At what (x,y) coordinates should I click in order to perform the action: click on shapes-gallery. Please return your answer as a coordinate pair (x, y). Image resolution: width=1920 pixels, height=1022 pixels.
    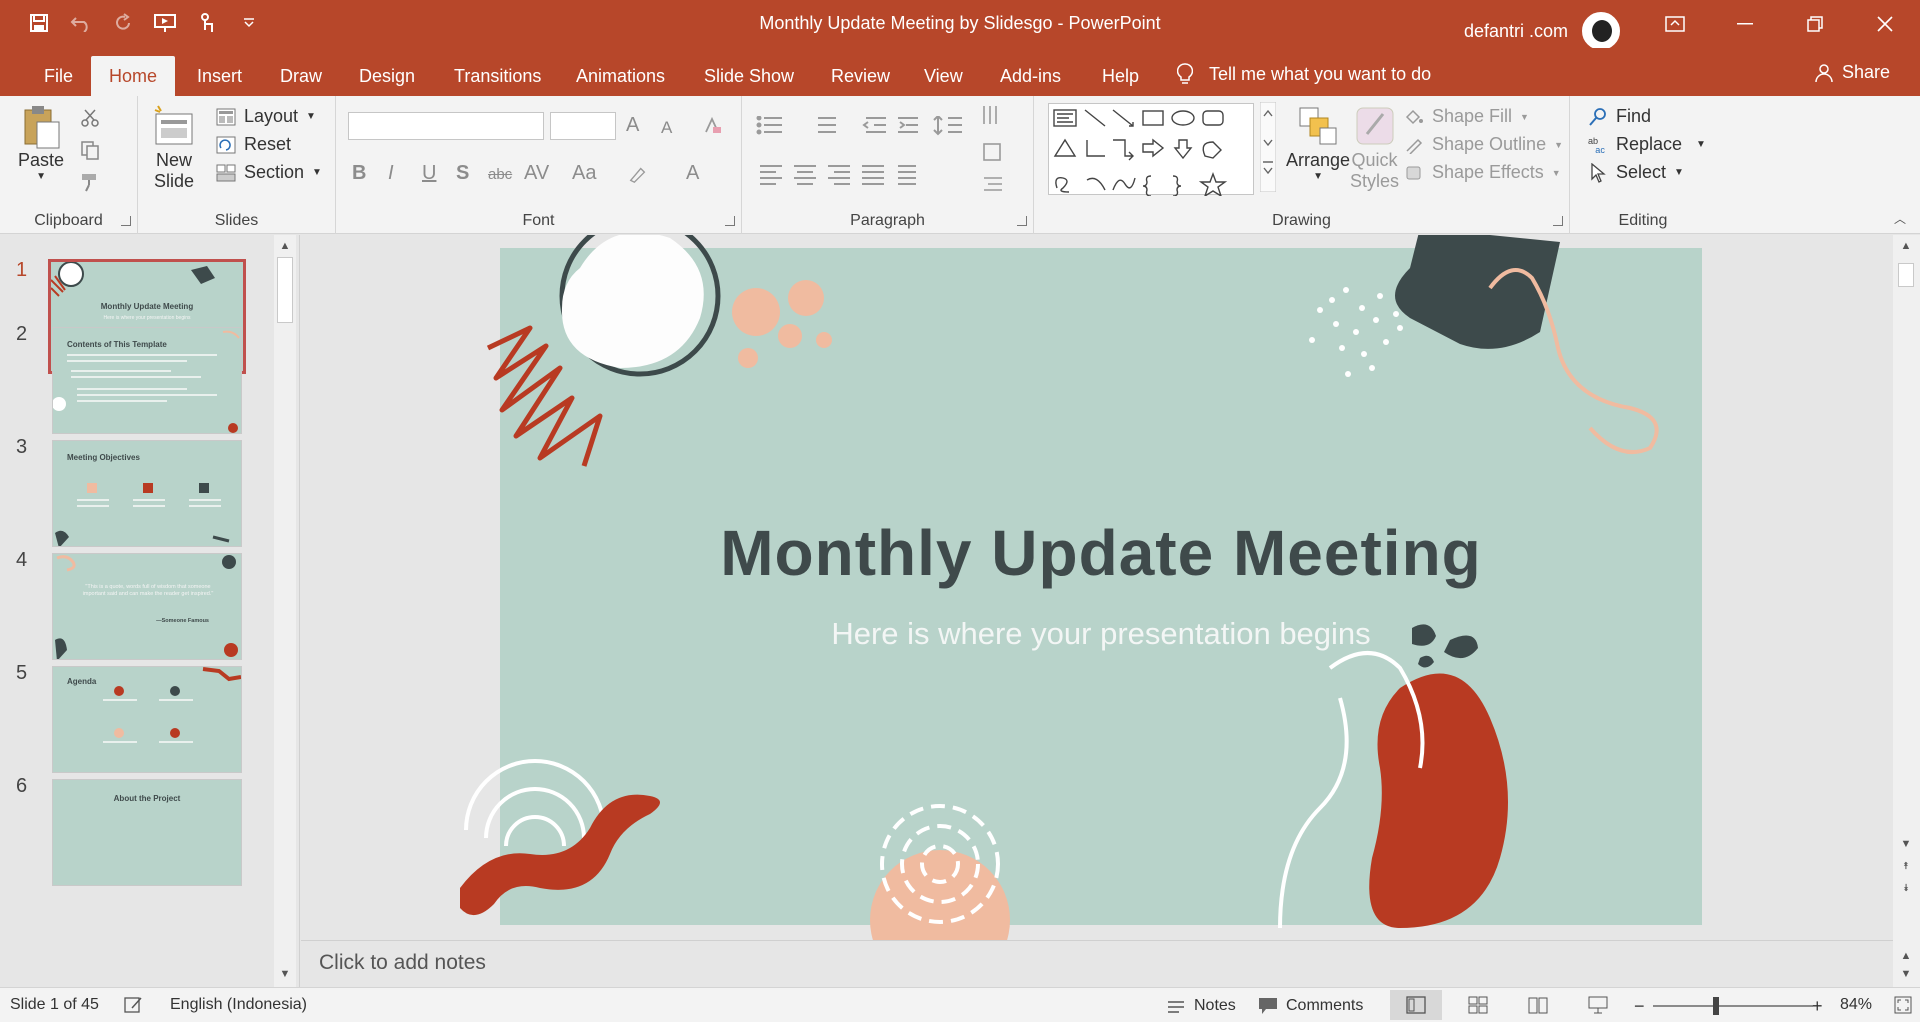
    Looking at the image, I should click on (1151, 150).